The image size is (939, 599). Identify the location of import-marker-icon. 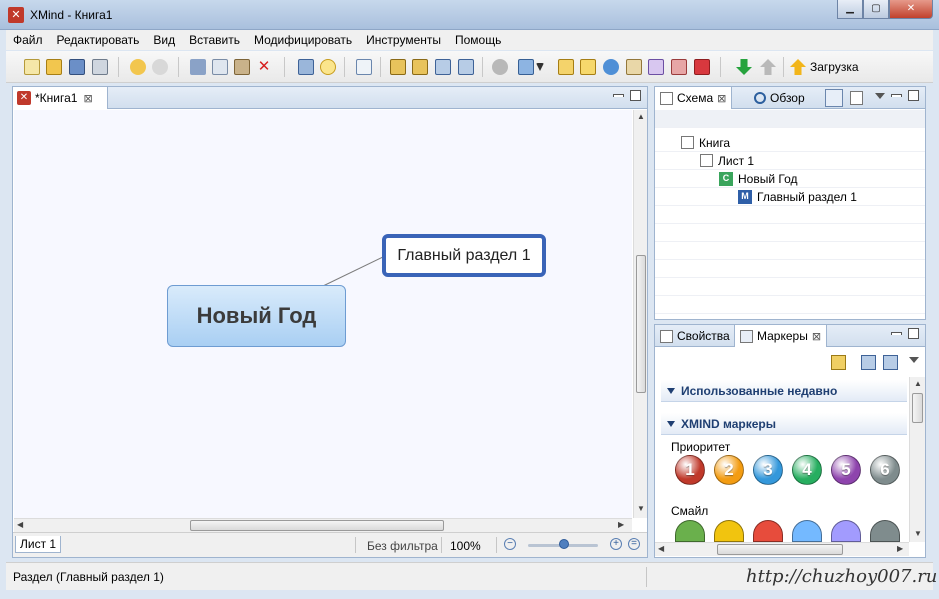
(868, 362).